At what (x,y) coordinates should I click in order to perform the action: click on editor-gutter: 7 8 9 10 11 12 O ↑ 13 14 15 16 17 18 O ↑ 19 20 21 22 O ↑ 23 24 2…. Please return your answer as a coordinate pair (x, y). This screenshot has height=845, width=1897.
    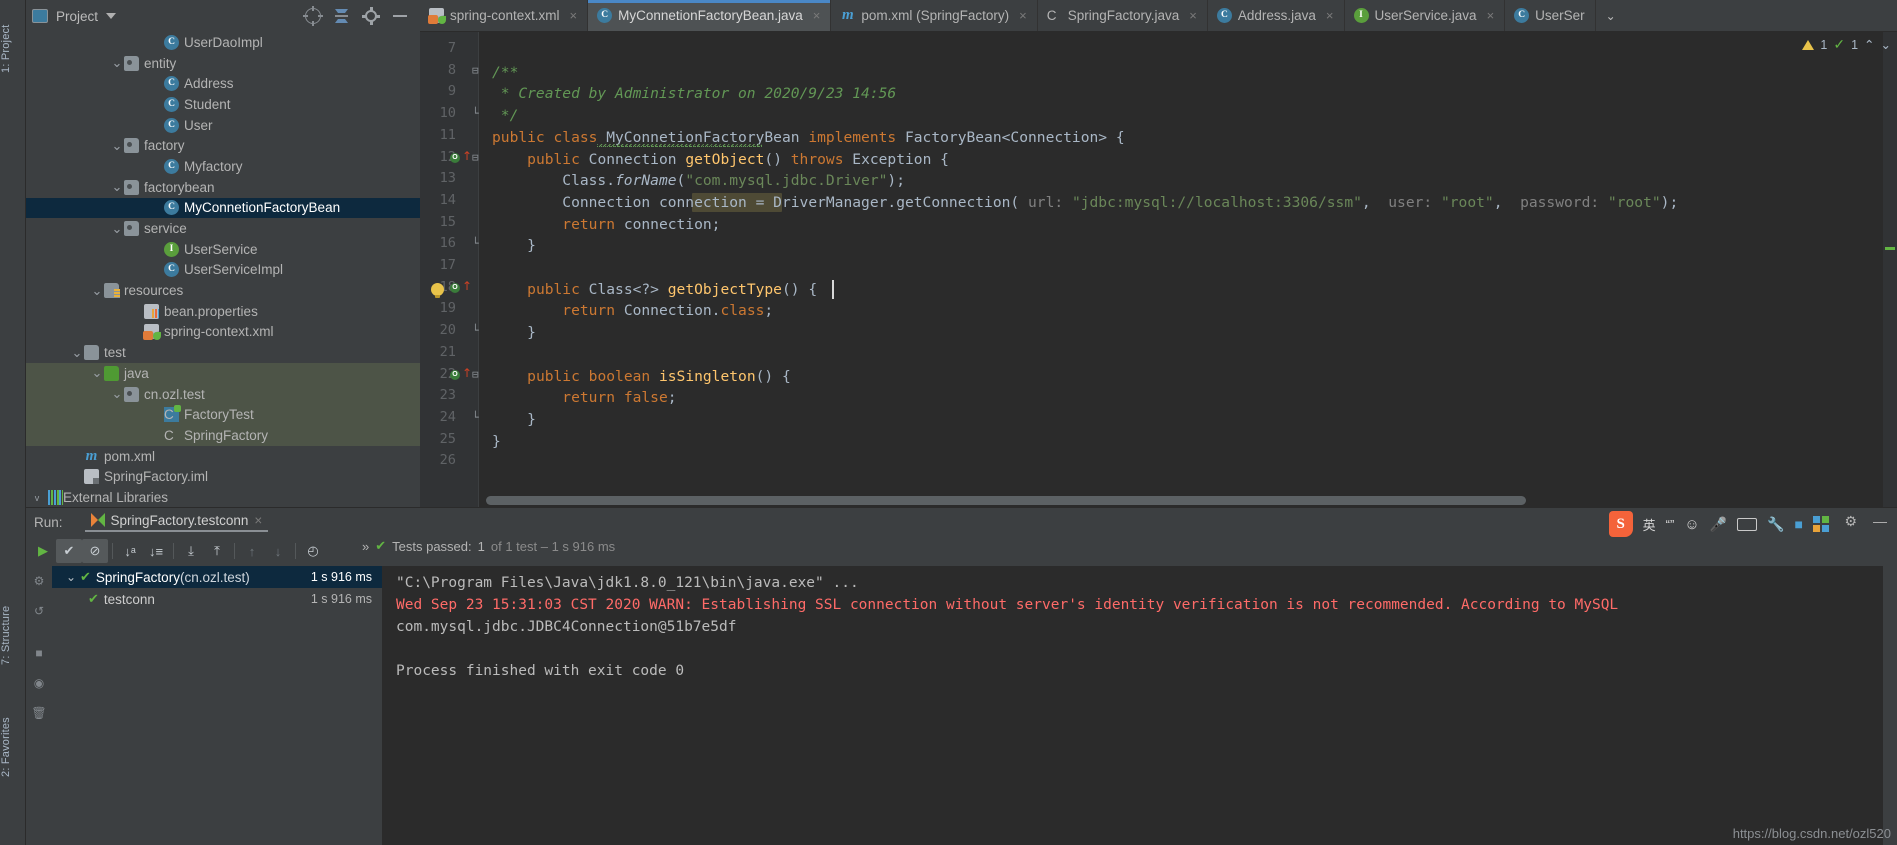
    Looking at the image, I should click on (449, 269).